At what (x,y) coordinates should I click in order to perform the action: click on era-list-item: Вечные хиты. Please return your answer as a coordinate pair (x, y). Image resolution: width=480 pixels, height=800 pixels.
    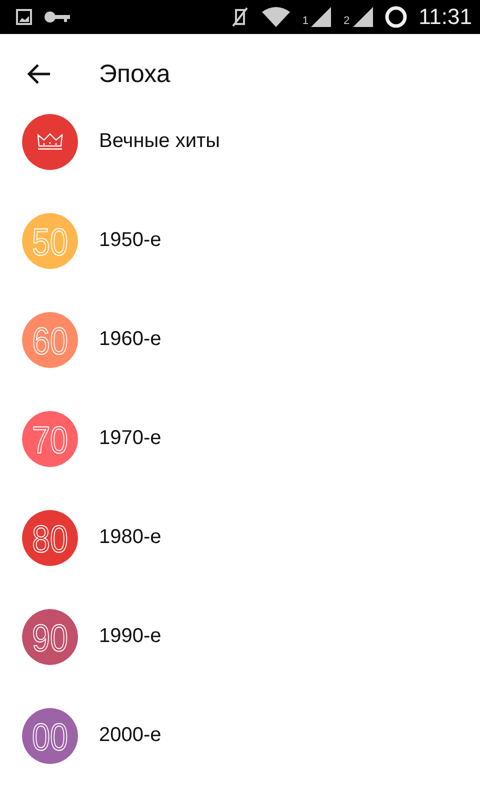
    Looking at the image, I should click on (240, 141).